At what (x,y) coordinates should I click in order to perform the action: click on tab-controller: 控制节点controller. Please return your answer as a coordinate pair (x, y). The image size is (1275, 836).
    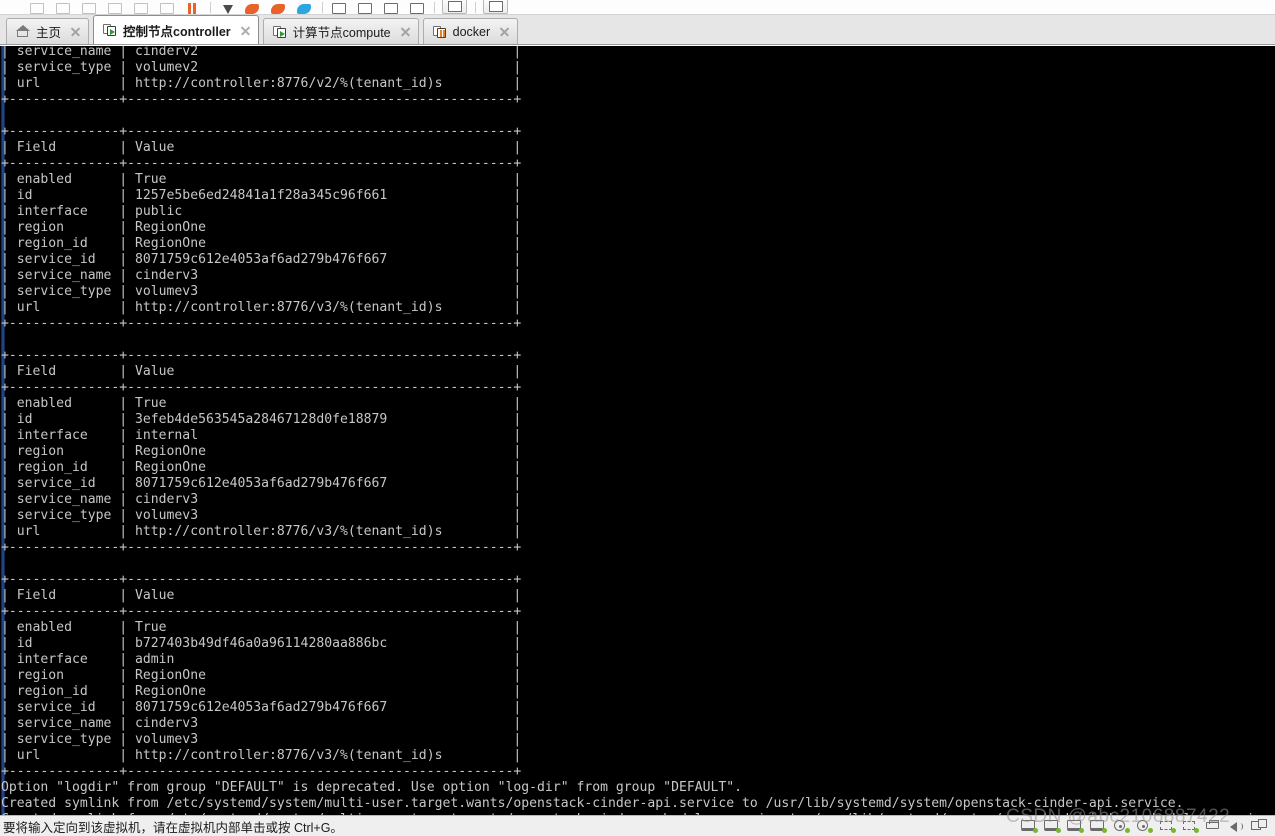
    Looking at the image, I should click on (176, 29).